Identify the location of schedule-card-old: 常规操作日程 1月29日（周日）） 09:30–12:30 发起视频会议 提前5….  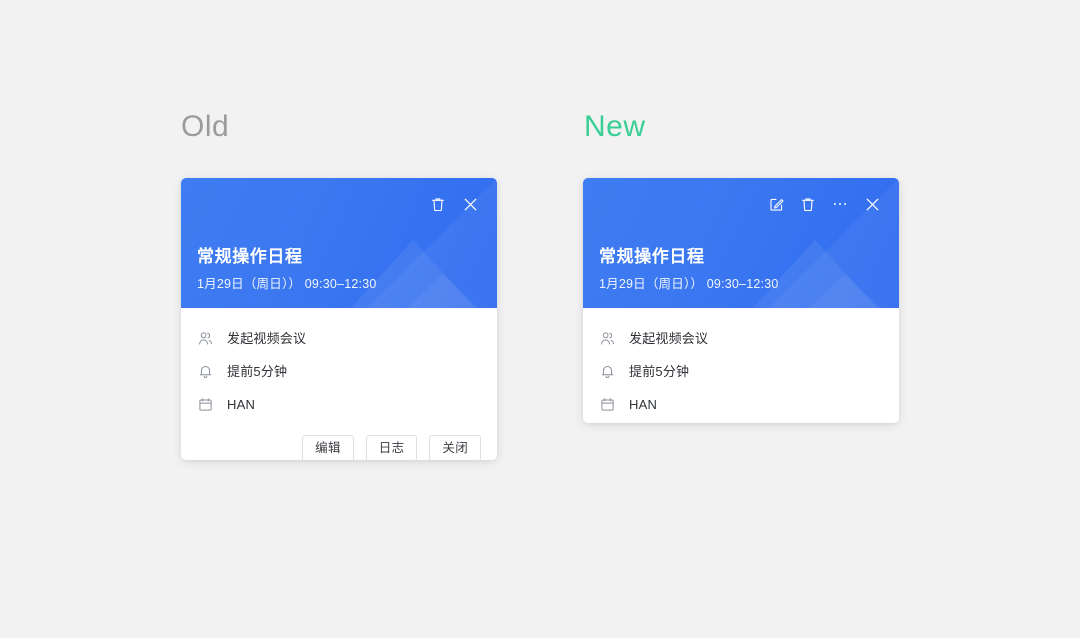
(339, 319).